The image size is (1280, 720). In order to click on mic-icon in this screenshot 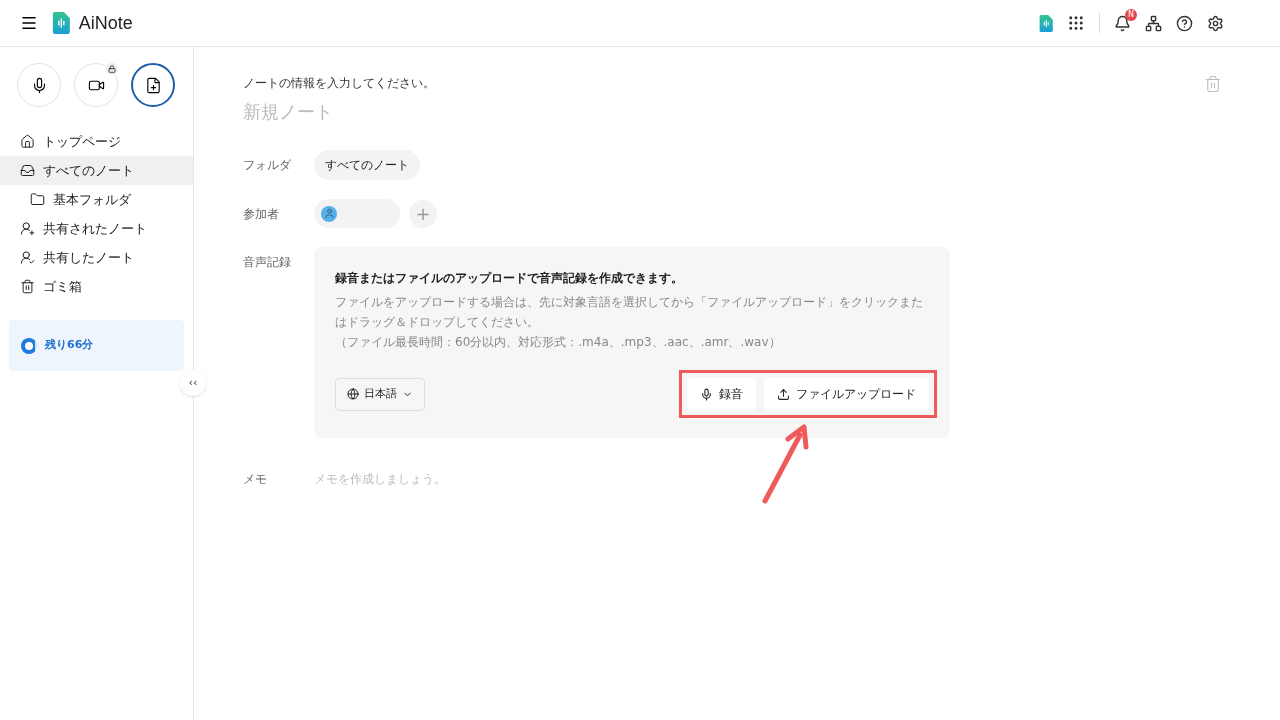, I will do `click(706, 394)`.